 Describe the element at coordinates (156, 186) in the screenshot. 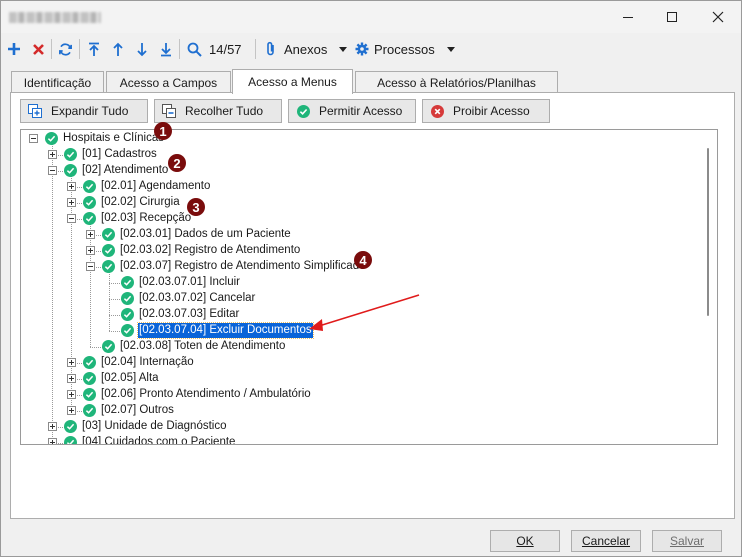

I see `tree-item-label: [02.01] Agendamento` at that location.